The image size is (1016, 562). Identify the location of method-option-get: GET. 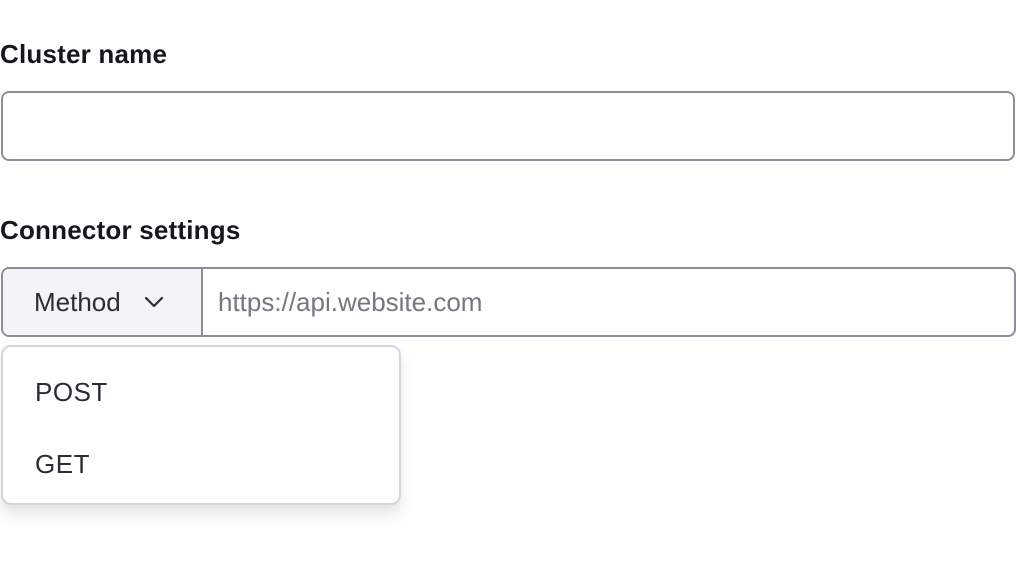
(62, 464).